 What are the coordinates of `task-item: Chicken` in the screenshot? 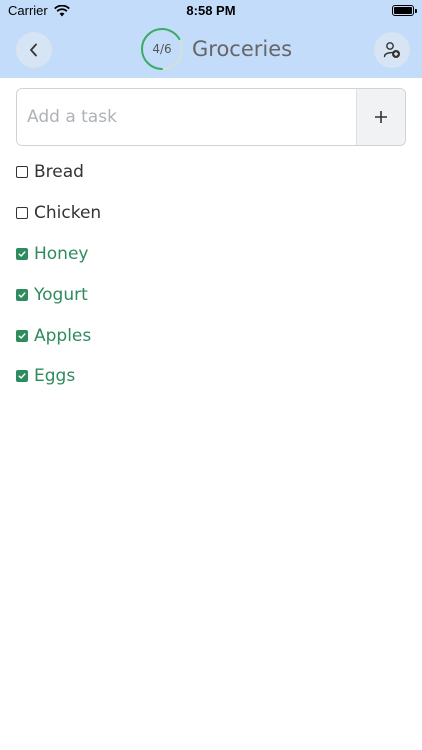 It's located at (211, 213).